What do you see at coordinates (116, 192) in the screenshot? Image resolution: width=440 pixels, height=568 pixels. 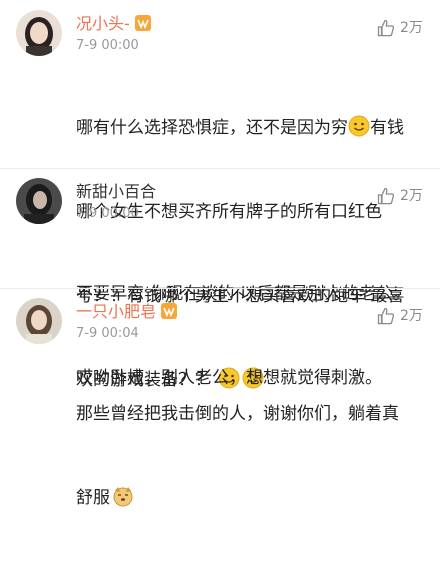 I see `username: 新甜小百合` at bounding box center [116, 192].